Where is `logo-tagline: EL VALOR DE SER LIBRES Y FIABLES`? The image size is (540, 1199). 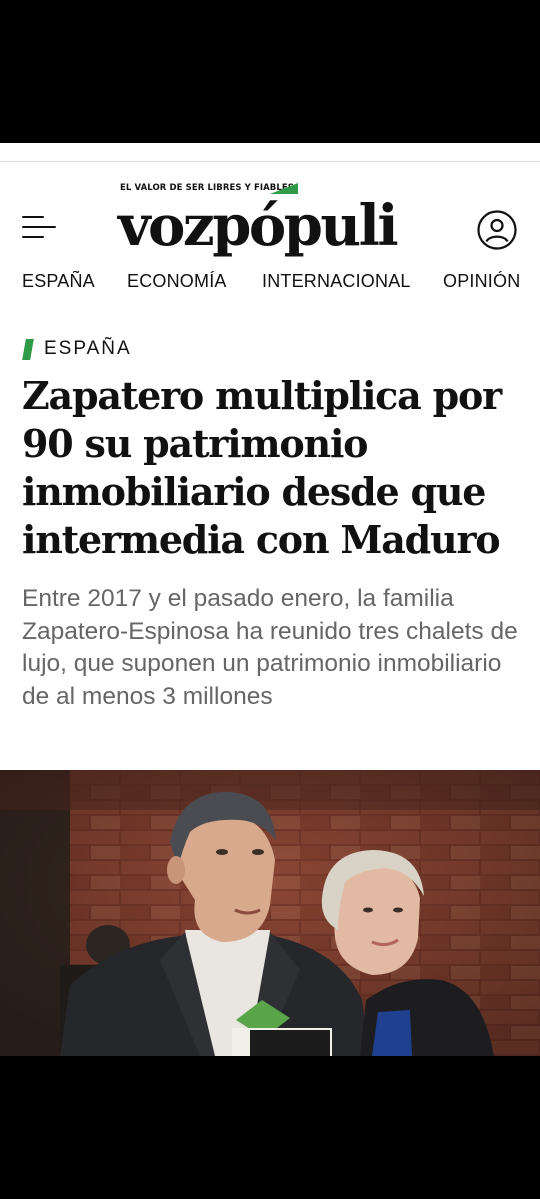 logo-tagline: EL VALOR DE SER LIBRES Y FIABLES is located at coordinates (207, 188).